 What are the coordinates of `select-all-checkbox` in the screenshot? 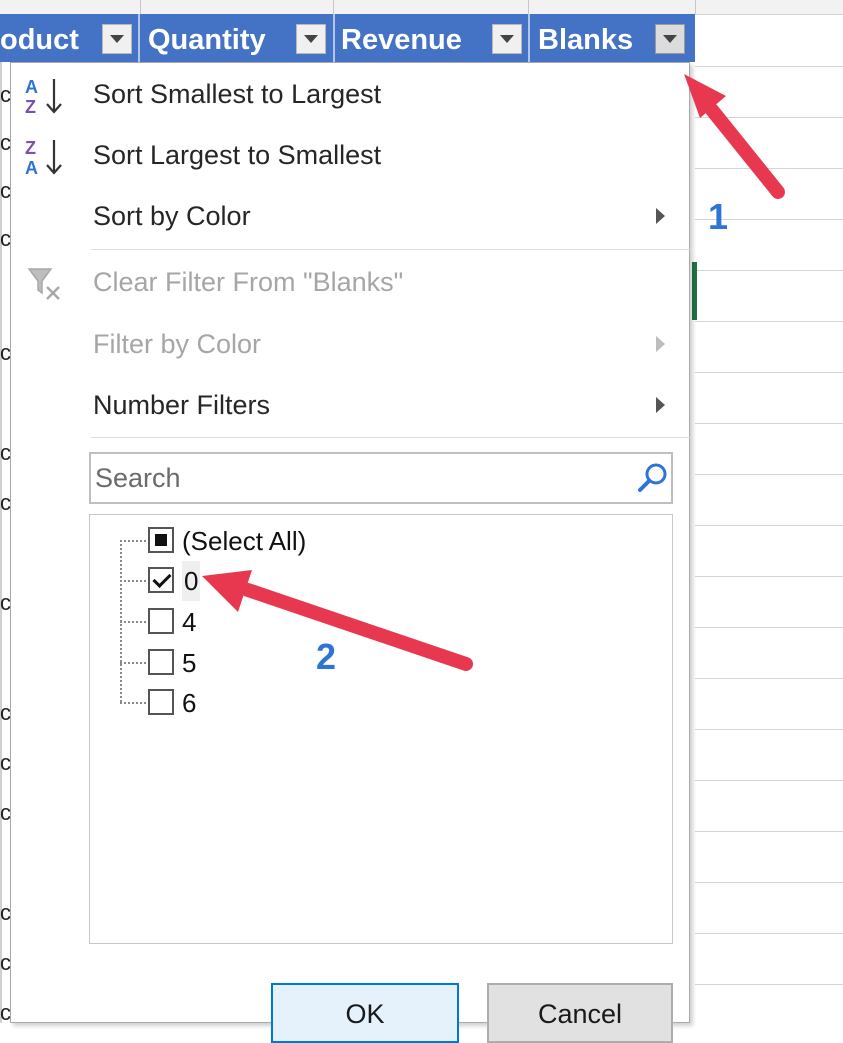 It's located at (161, 540).